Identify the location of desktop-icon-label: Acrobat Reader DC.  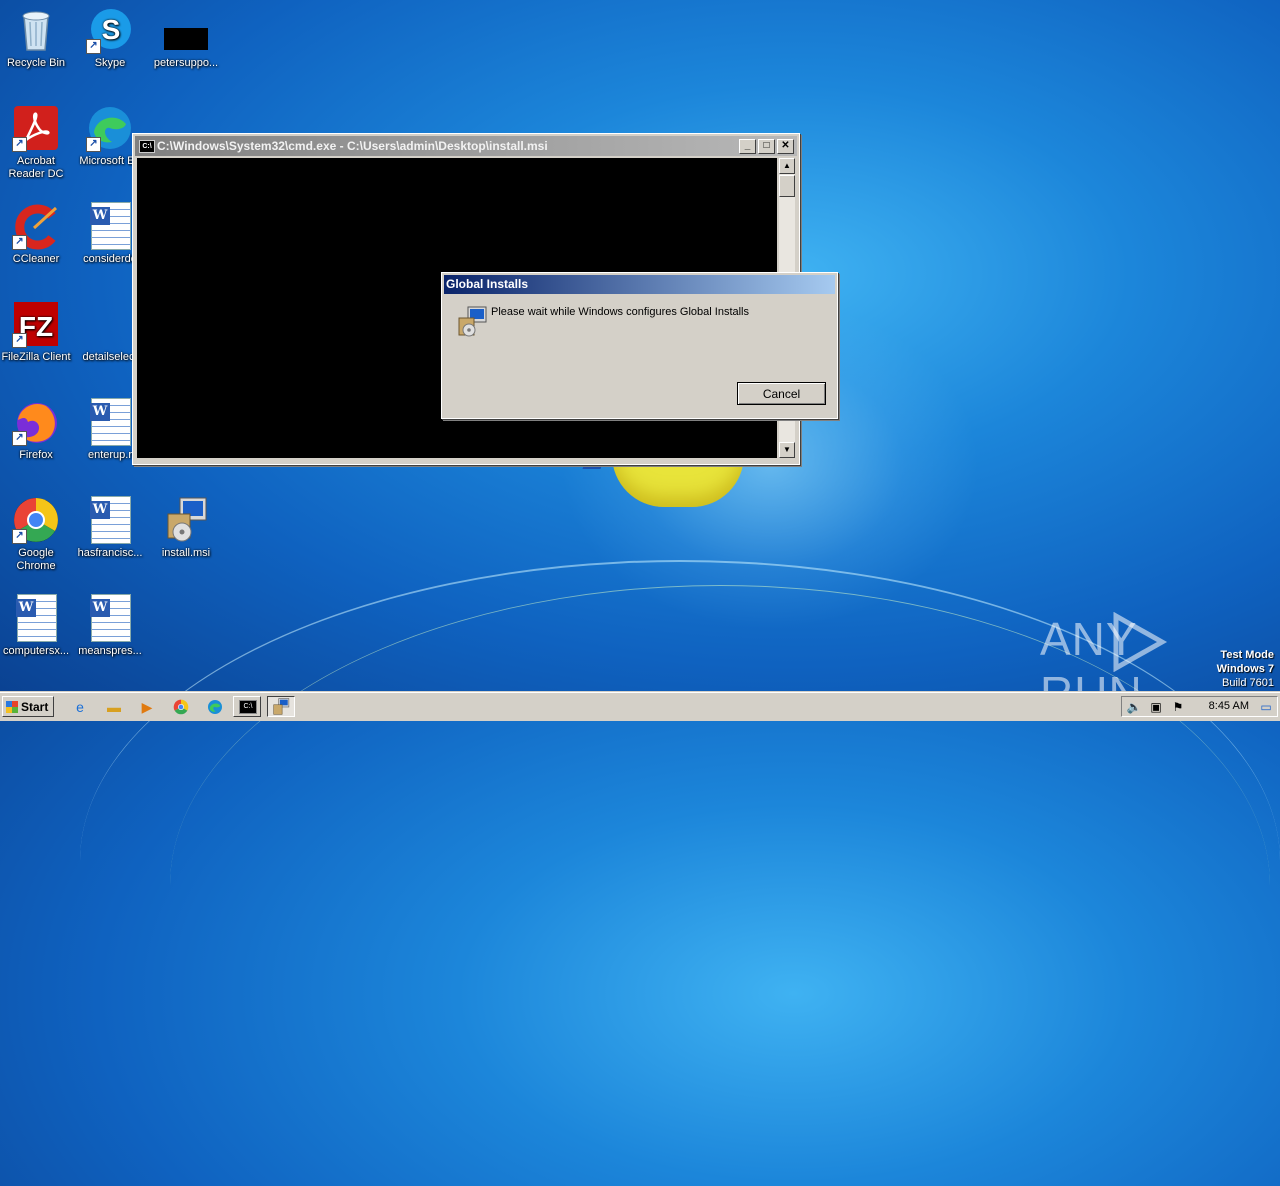
(36, 167).